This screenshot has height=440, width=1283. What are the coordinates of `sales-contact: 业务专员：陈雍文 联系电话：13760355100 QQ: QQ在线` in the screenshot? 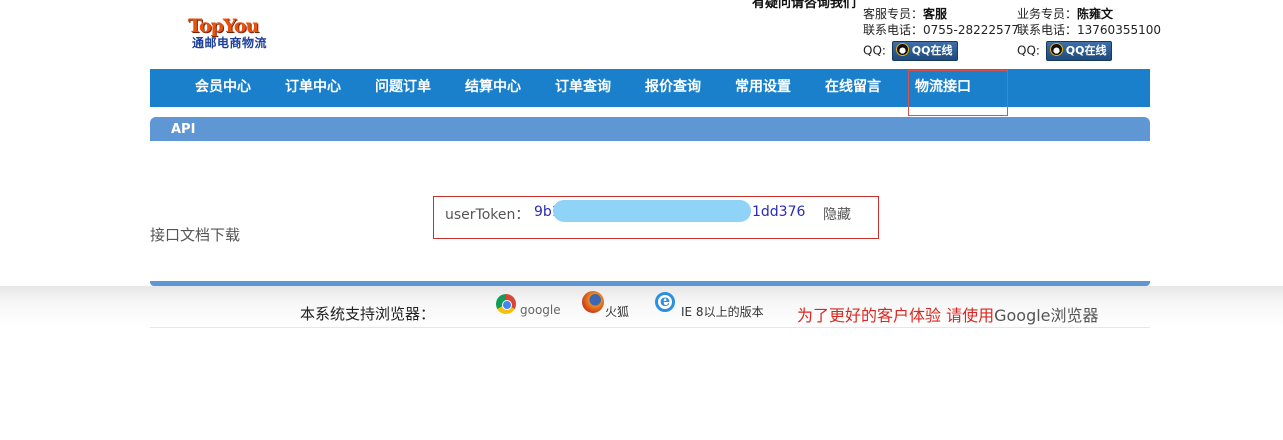 It's located at (1089, 33).